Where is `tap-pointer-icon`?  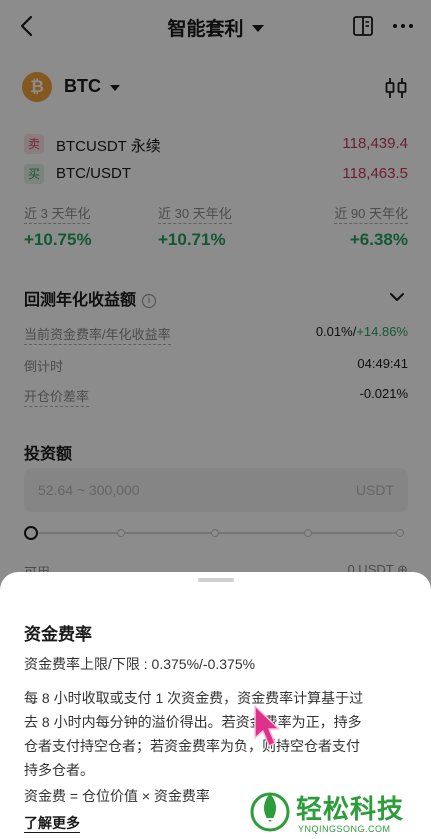 tap-pointer-icon is located at coordinates (267, 726).